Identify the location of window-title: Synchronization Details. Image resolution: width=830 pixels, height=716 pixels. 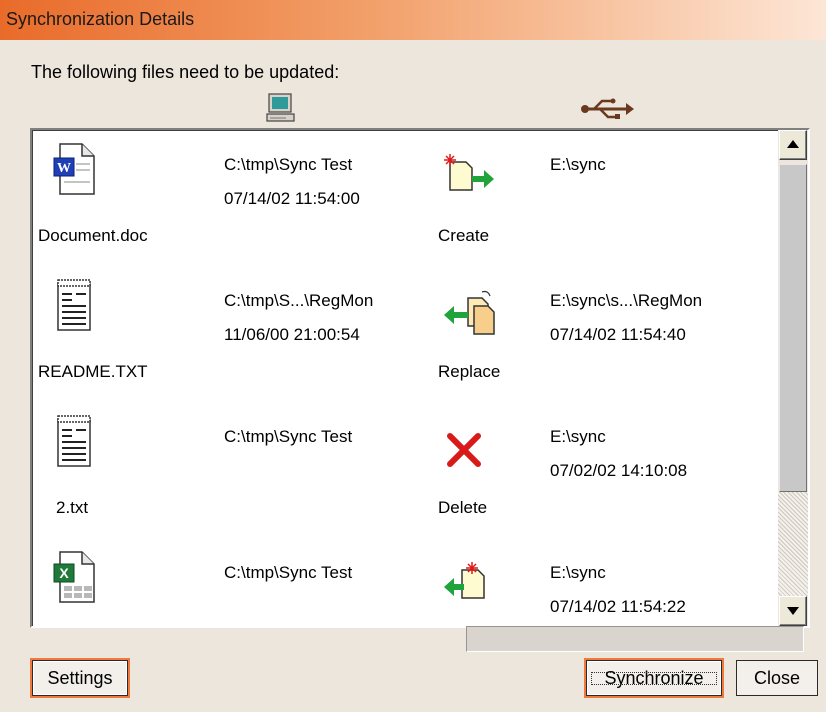
(100, 19).